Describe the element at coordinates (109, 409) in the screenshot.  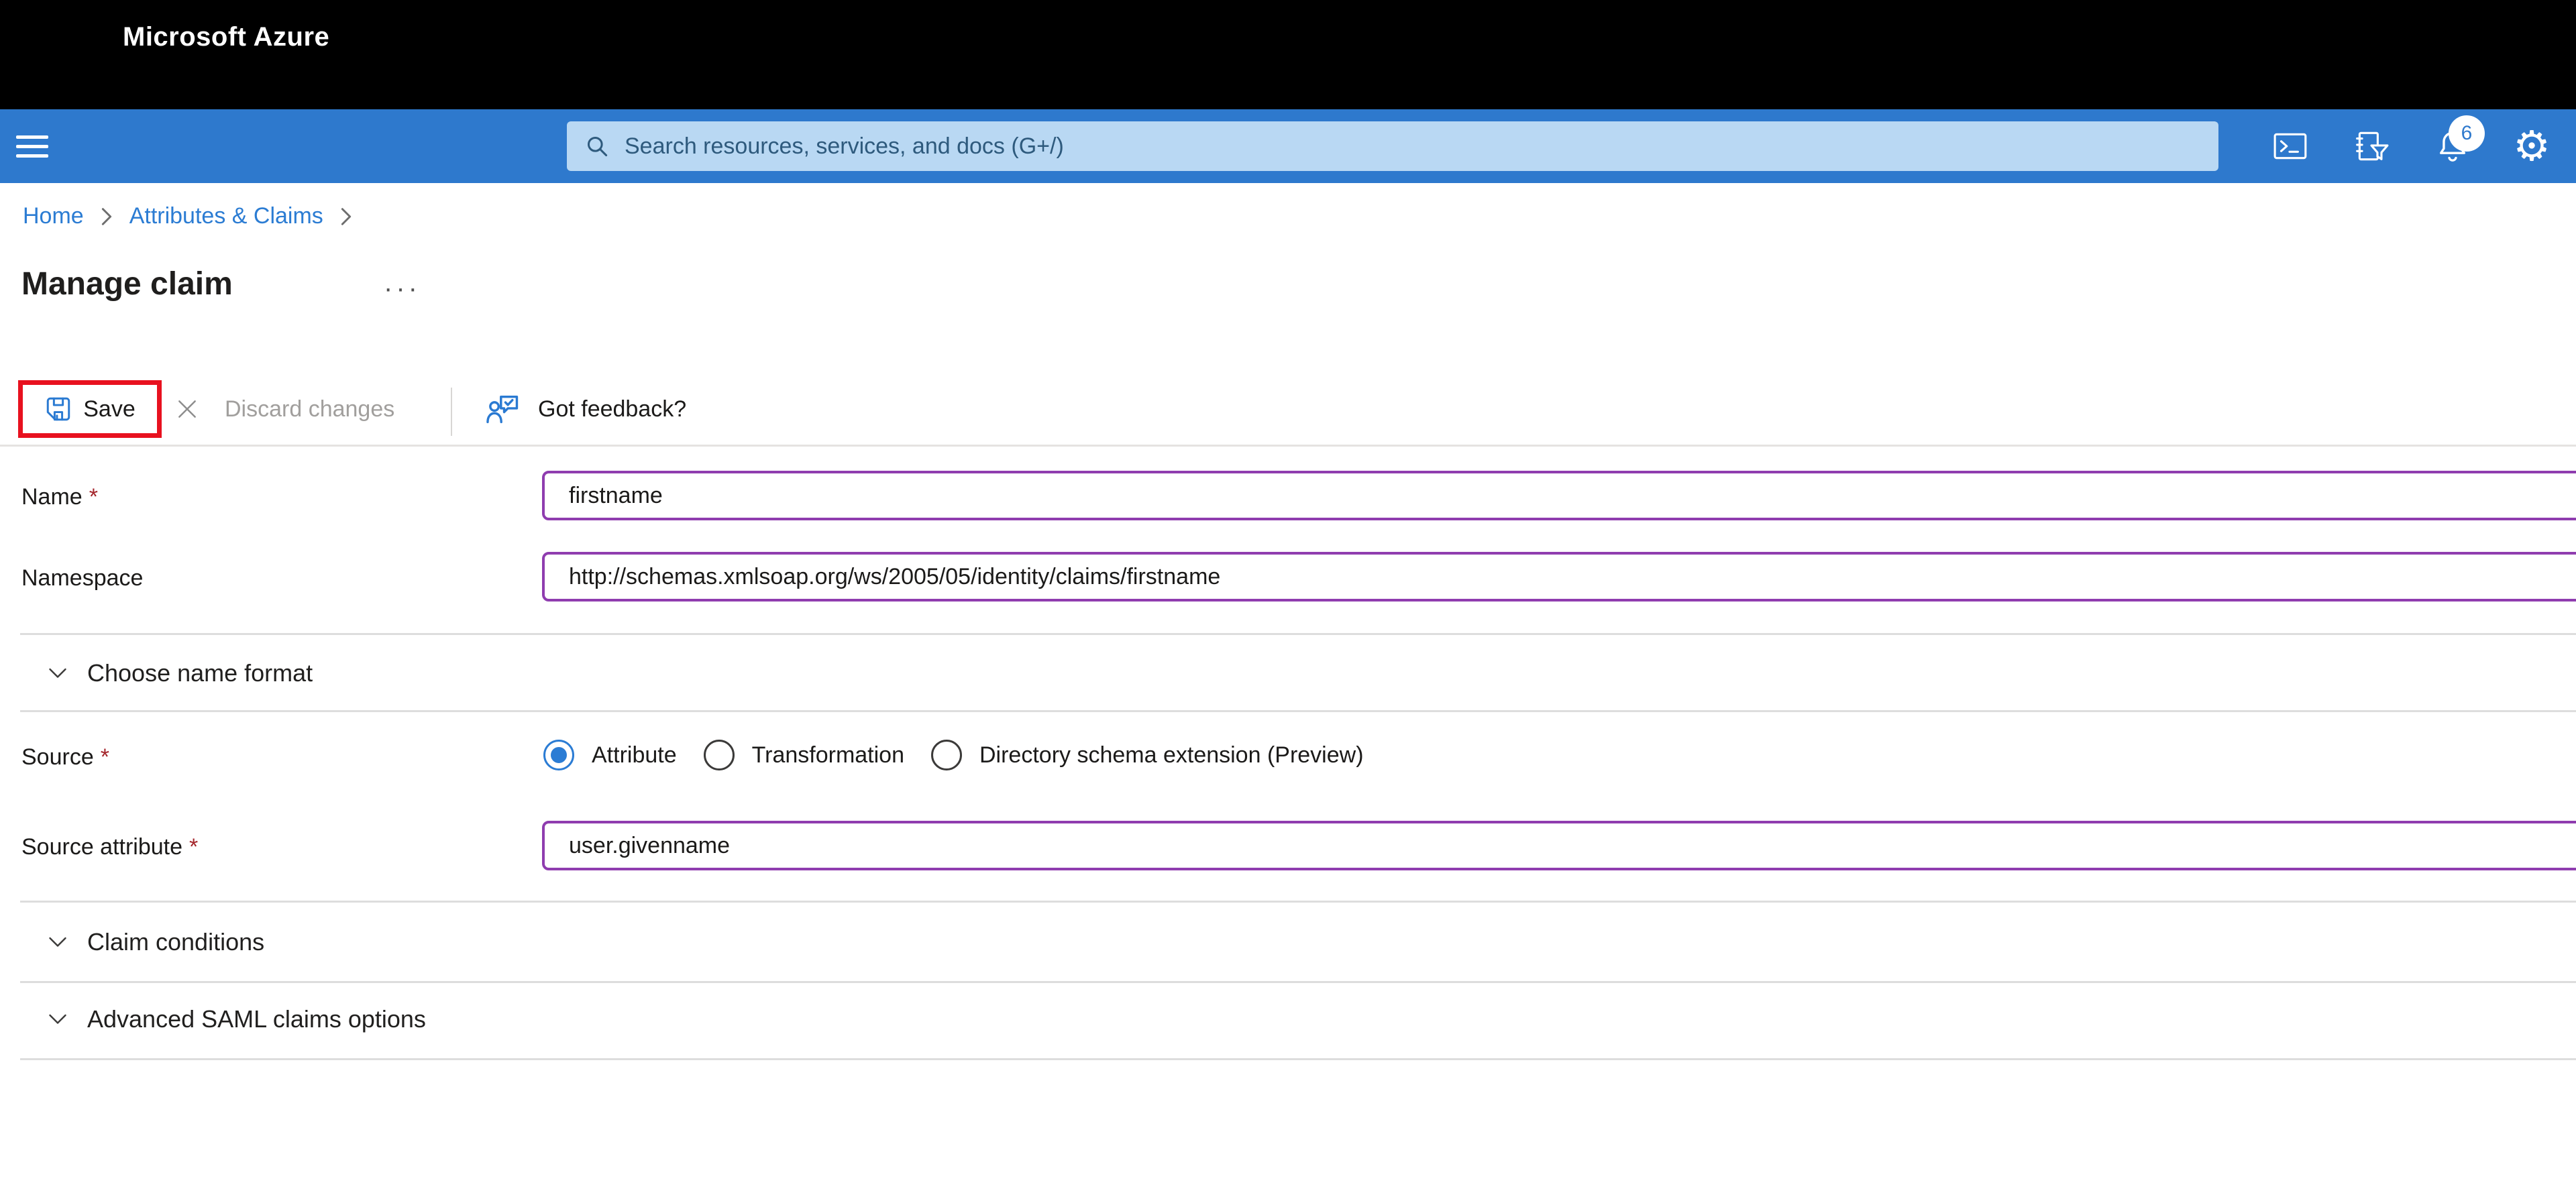
I see `save-label: Save` at that location.